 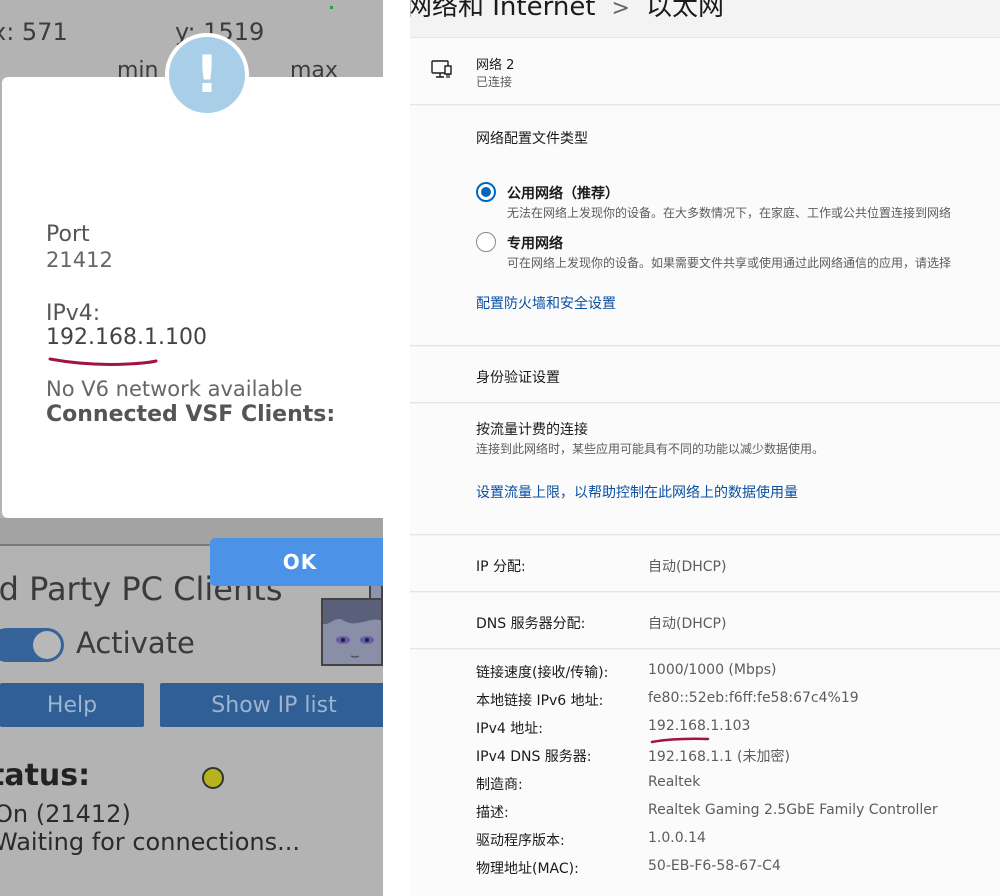 I want to click on network-header-card: 网络 2 已连接, so click(x=705, y=71).